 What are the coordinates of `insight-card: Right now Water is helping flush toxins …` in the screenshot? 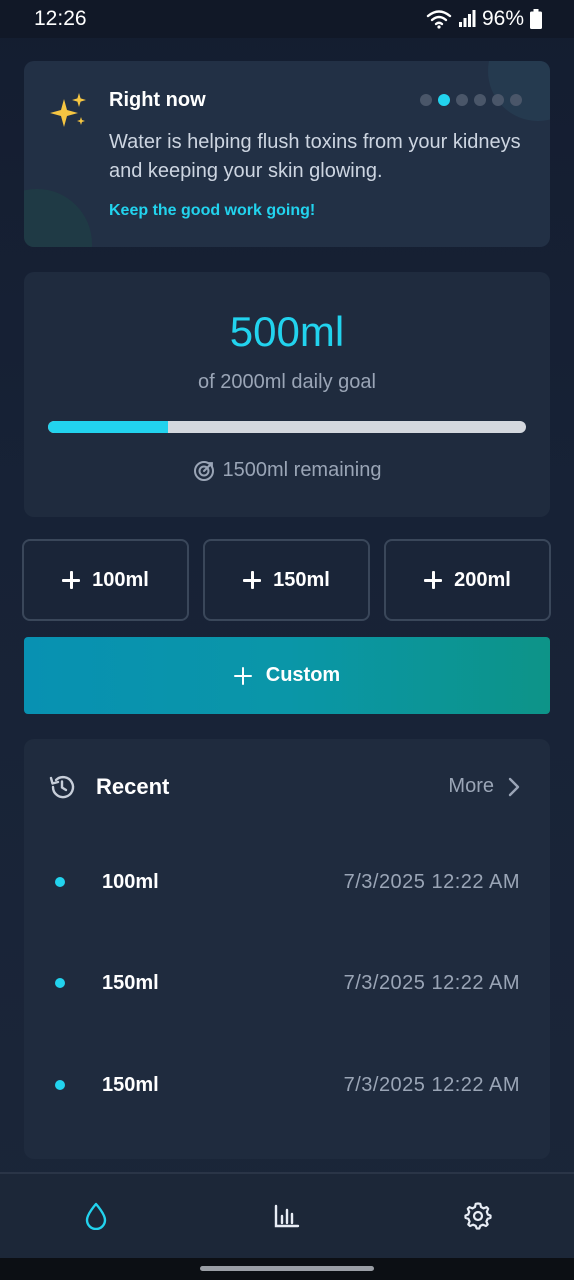 It's located at (287, 154).